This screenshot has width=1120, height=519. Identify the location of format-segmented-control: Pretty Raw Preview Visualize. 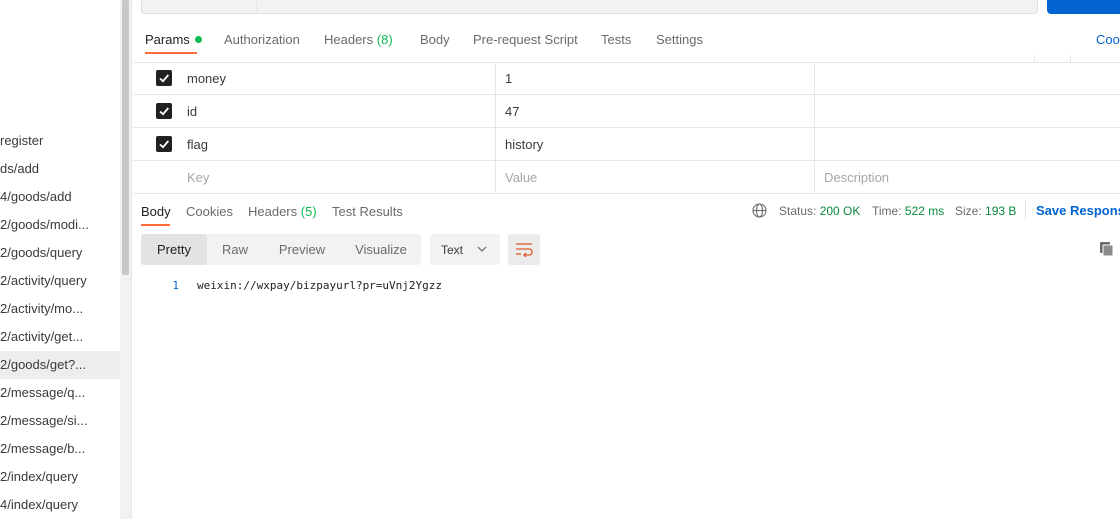
(281, 249).